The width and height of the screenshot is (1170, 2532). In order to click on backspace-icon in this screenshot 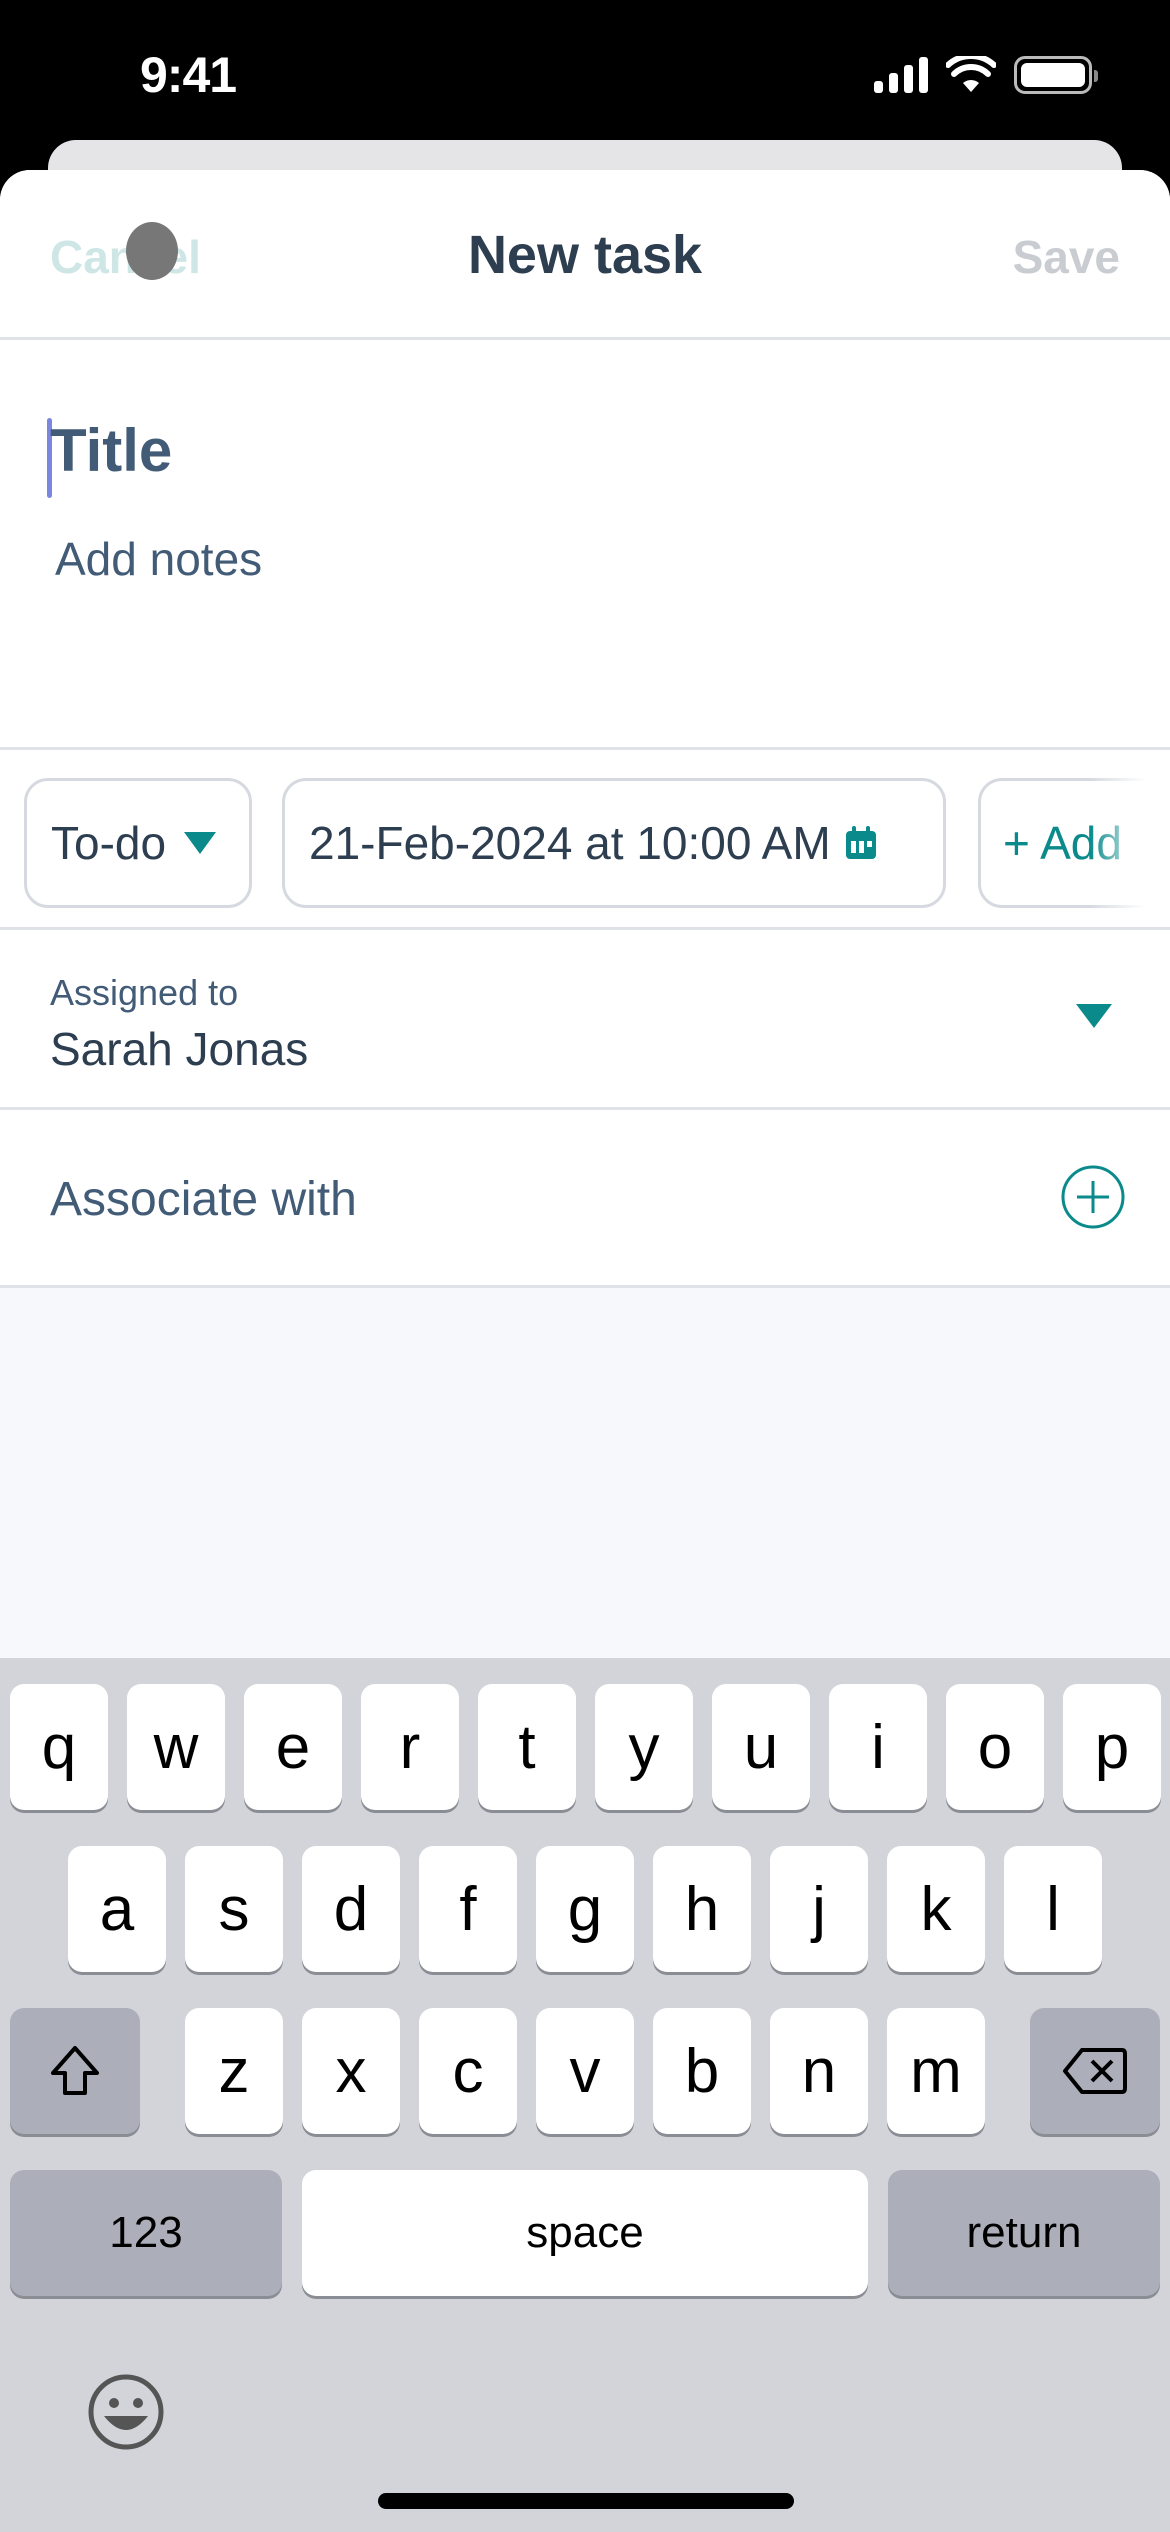, I will do `click(1095, 2071)`.